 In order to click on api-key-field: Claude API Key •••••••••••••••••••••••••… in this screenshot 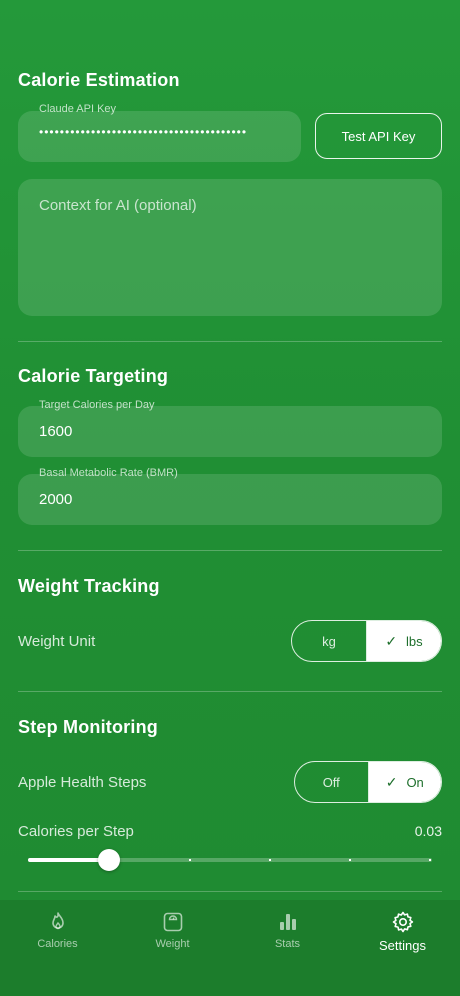, I will do `click(159, 132)`.